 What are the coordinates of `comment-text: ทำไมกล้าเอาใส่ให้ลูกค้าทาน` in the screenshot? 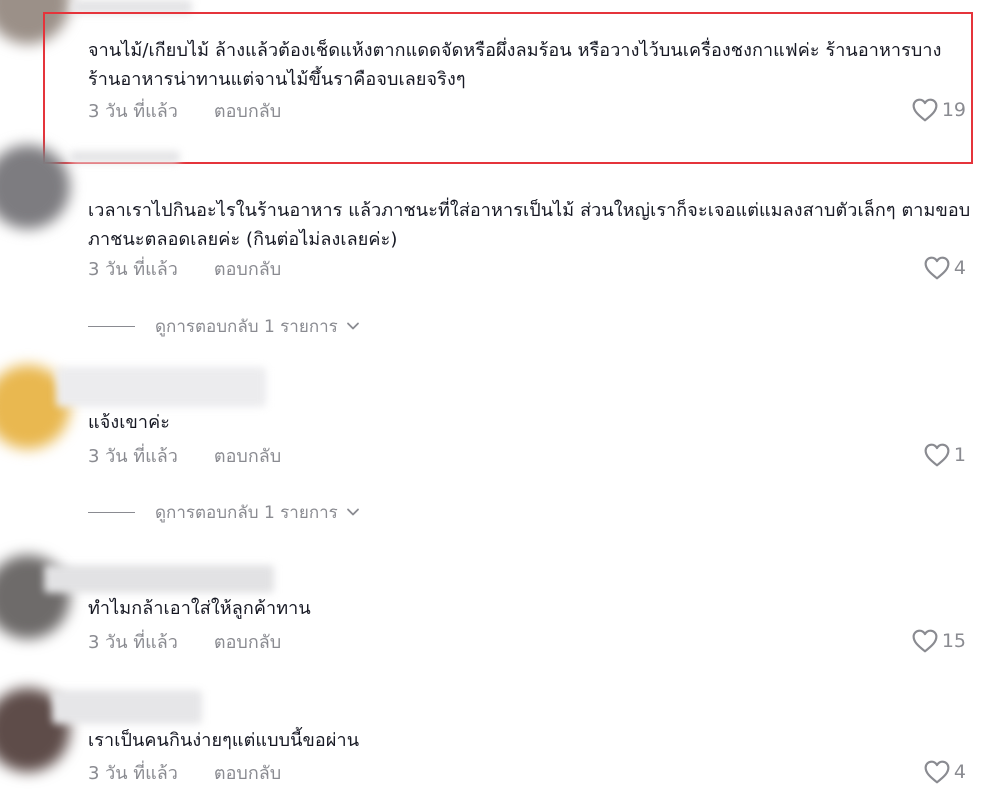 It's located at (199, 608).